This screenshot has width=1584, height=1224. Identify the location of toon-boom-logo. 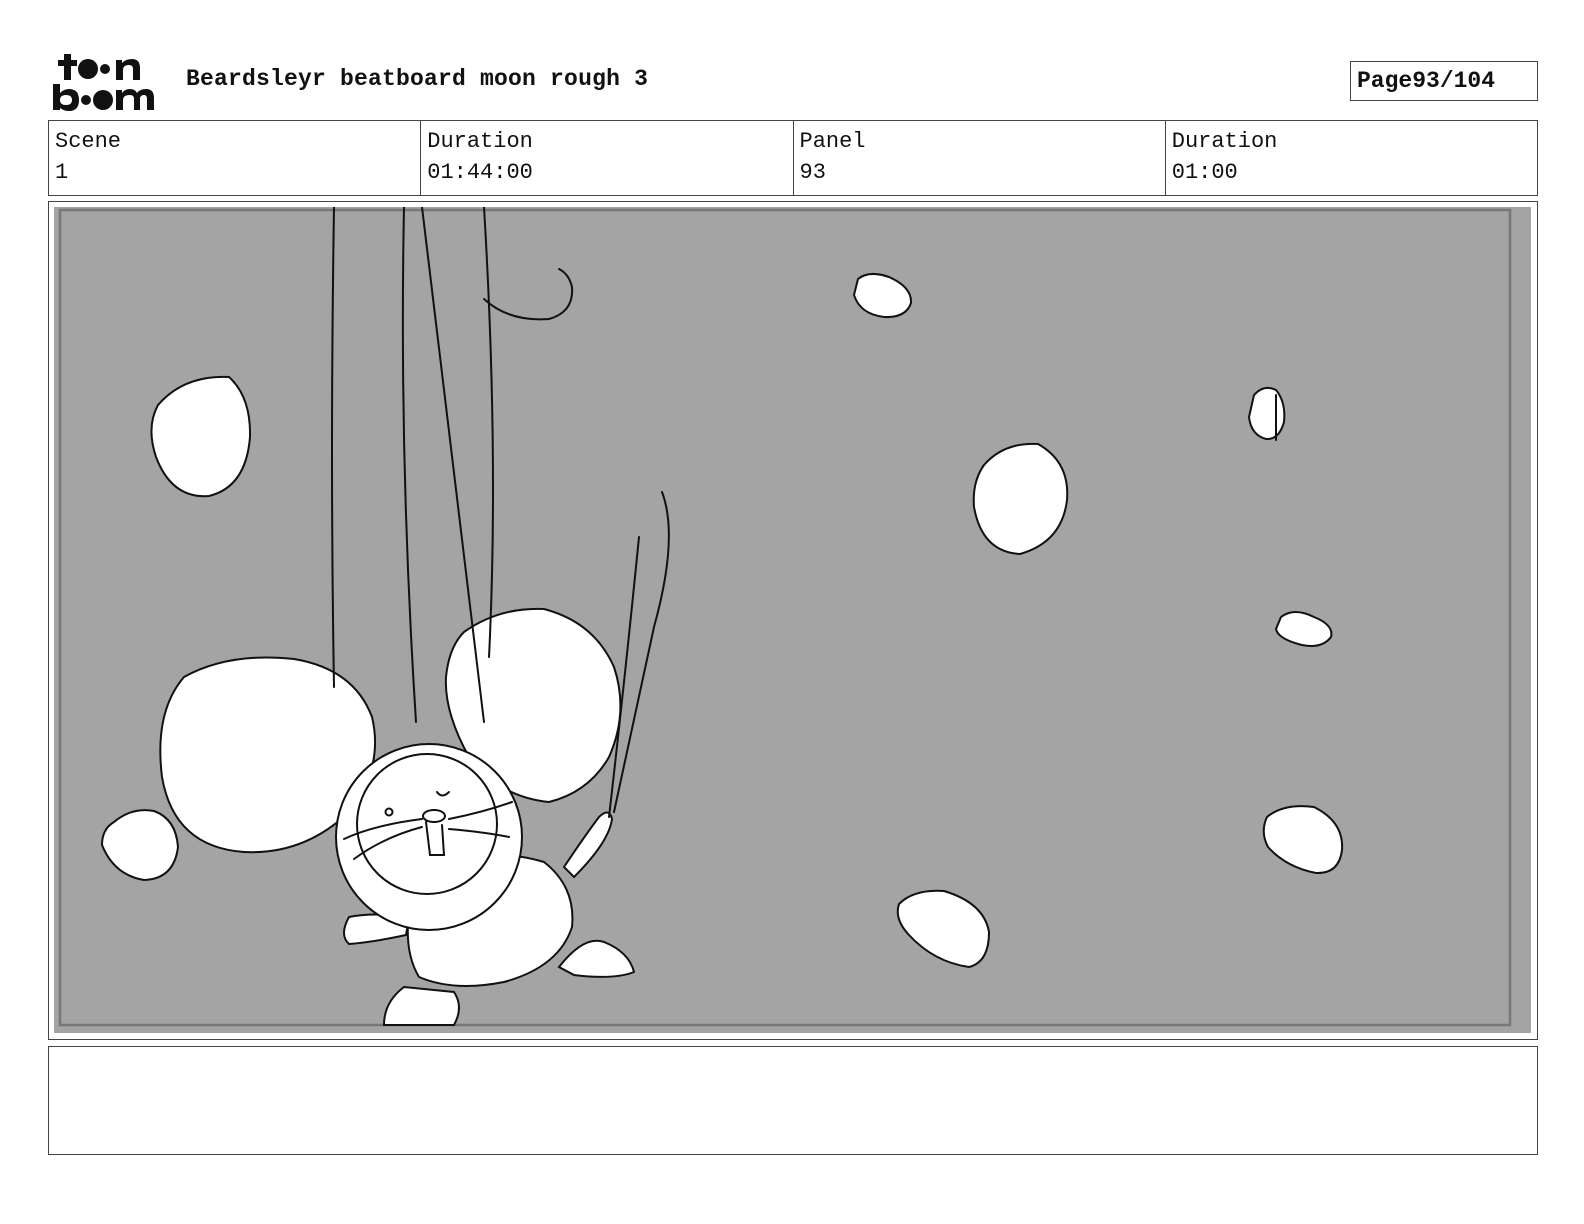
(103, 82).